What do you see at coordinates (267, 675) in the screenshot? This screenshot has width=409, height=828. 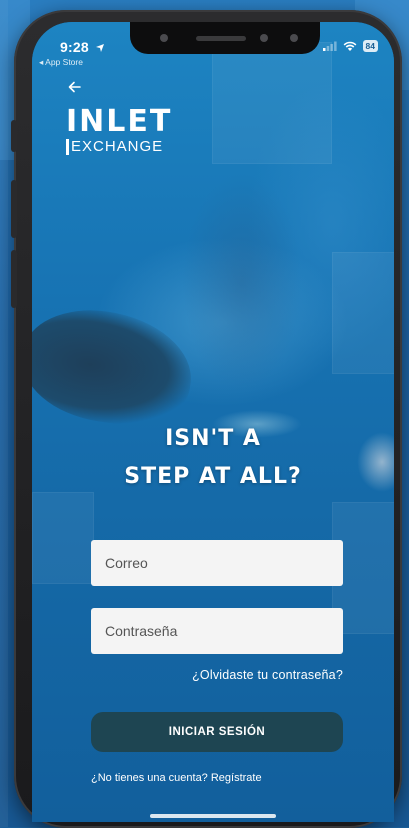 I see `forgot-password-link: ¿Olvidaste tu contraseña?` at bounding box center [267, 675].